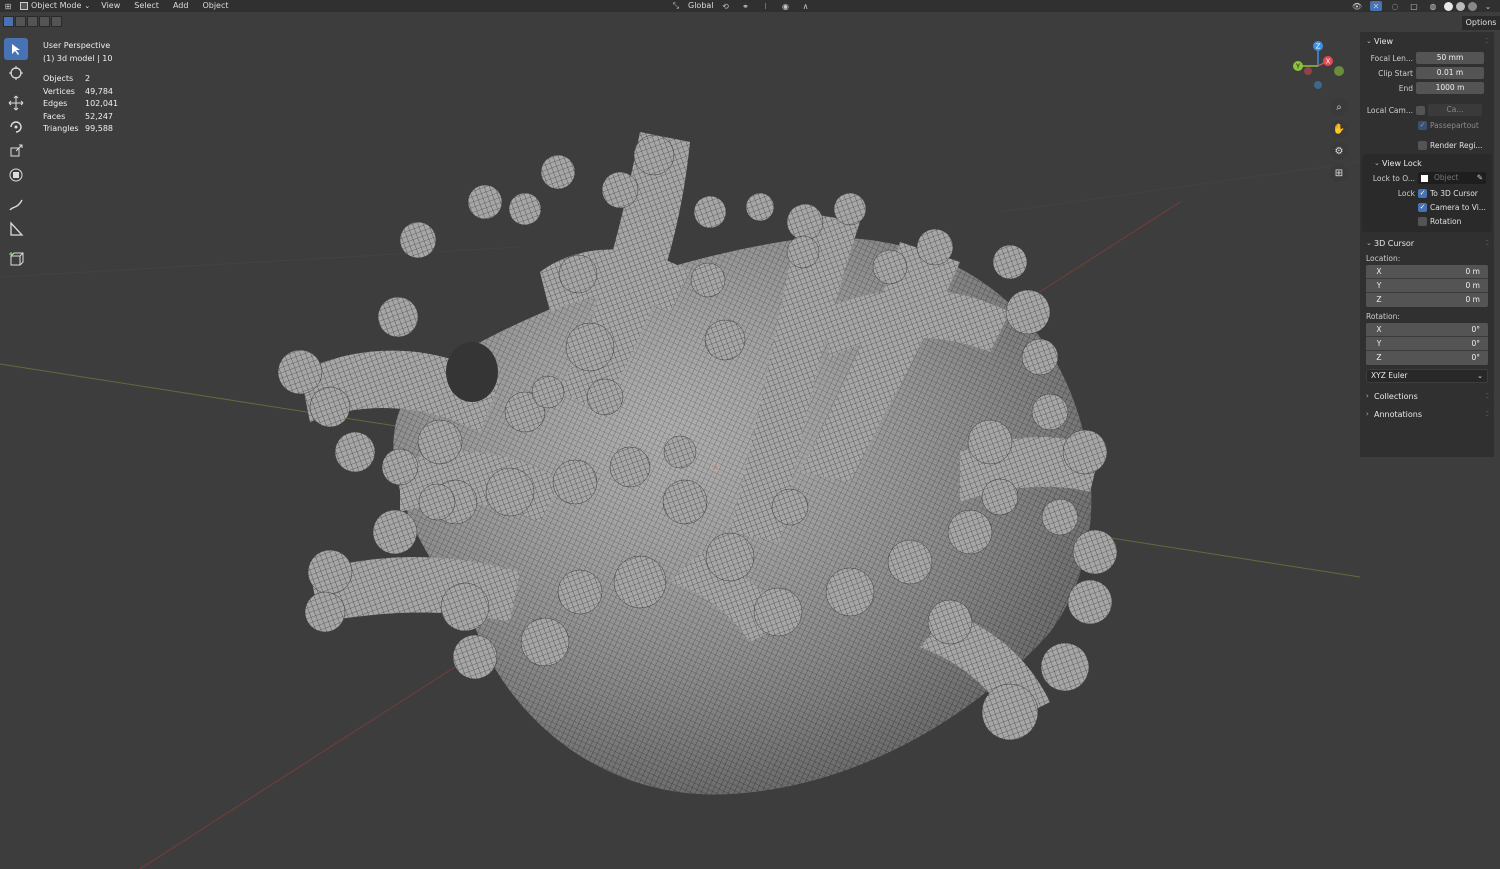 This screenshot has height=869, width=1500. Describe the element at coordinates (110, 6) in the screenshot. I see `menu-view: View` at that location.